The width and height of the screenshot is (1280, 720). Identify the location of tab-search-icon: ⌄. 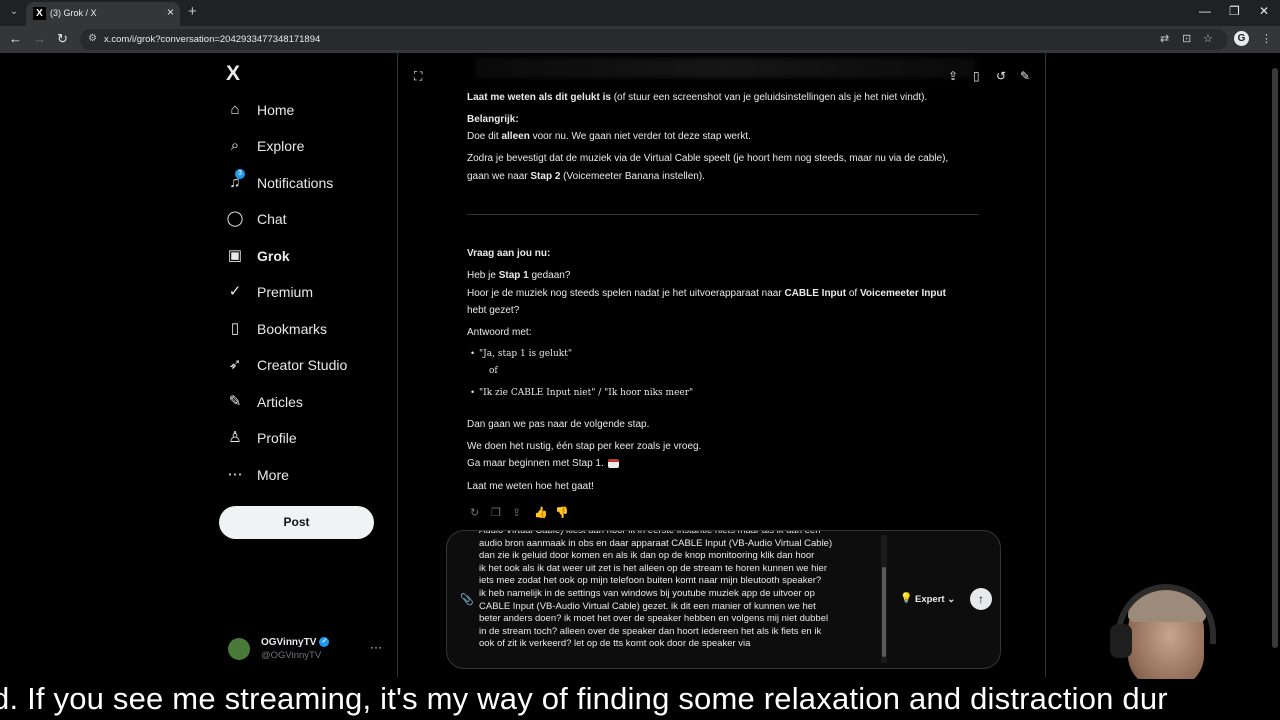
(14, 12).